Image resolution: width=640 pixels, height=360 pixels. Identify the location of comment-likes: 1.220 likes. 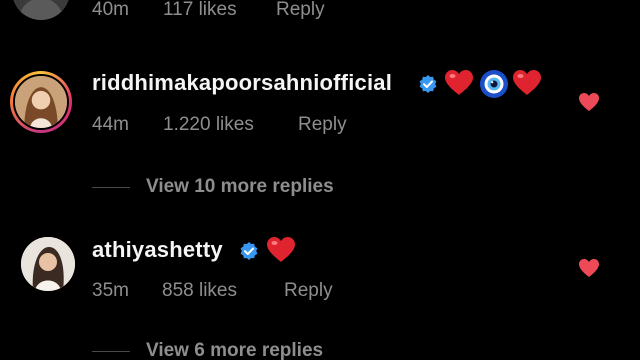
(208, 125).